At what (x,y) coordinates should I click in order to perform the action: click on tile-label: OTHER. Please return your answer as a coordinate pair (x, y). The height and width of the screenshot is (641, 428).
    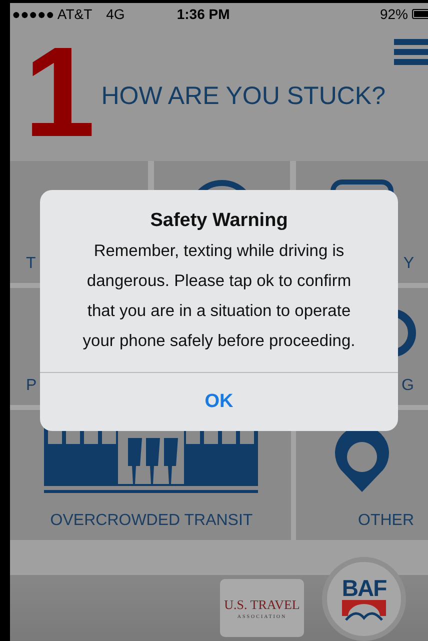
    Looking at the image, I should click on (386, 521).